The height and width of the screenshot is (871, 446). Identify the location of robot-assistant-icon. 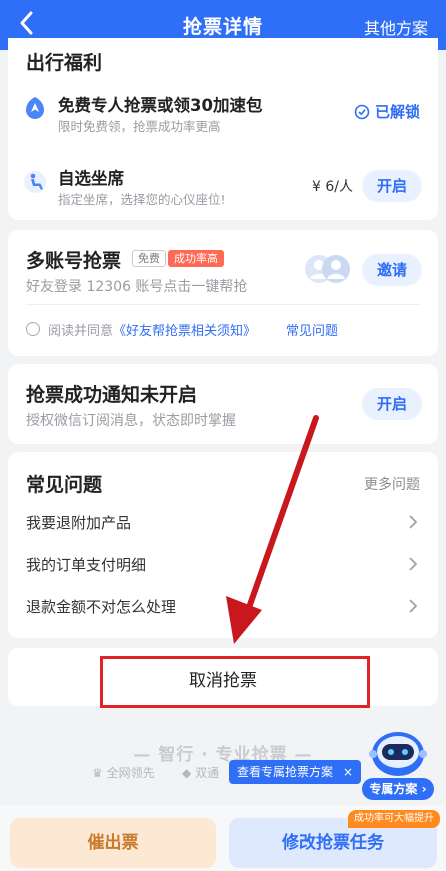
(398, 754).